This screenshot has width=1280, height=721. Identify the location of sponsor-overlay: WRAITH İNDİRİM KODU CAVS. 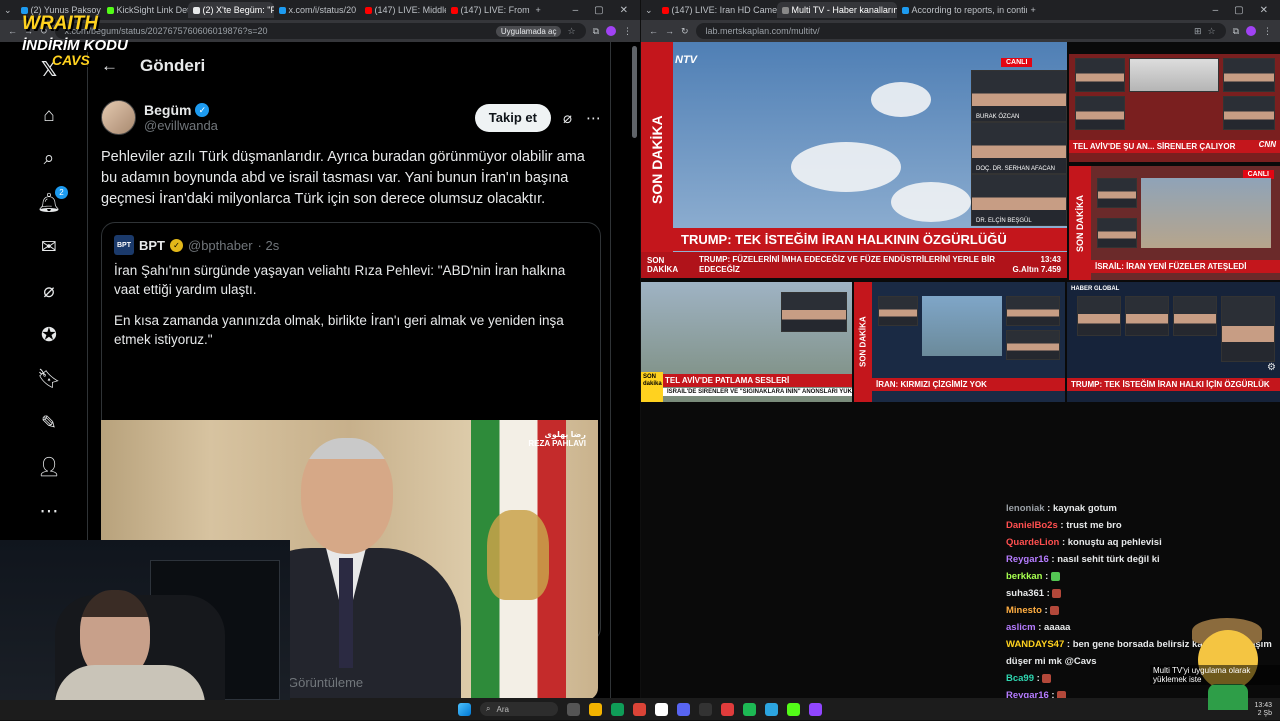
(75, 40).